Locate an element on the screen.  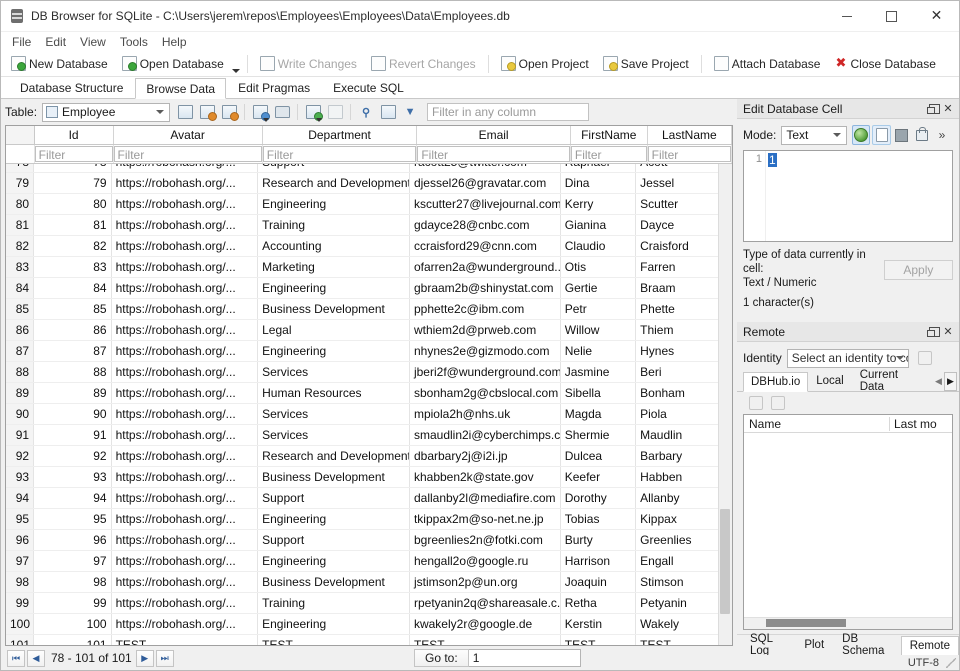
remote-tabs-scroll-left: ◀ is located at coordinates (938, 381).